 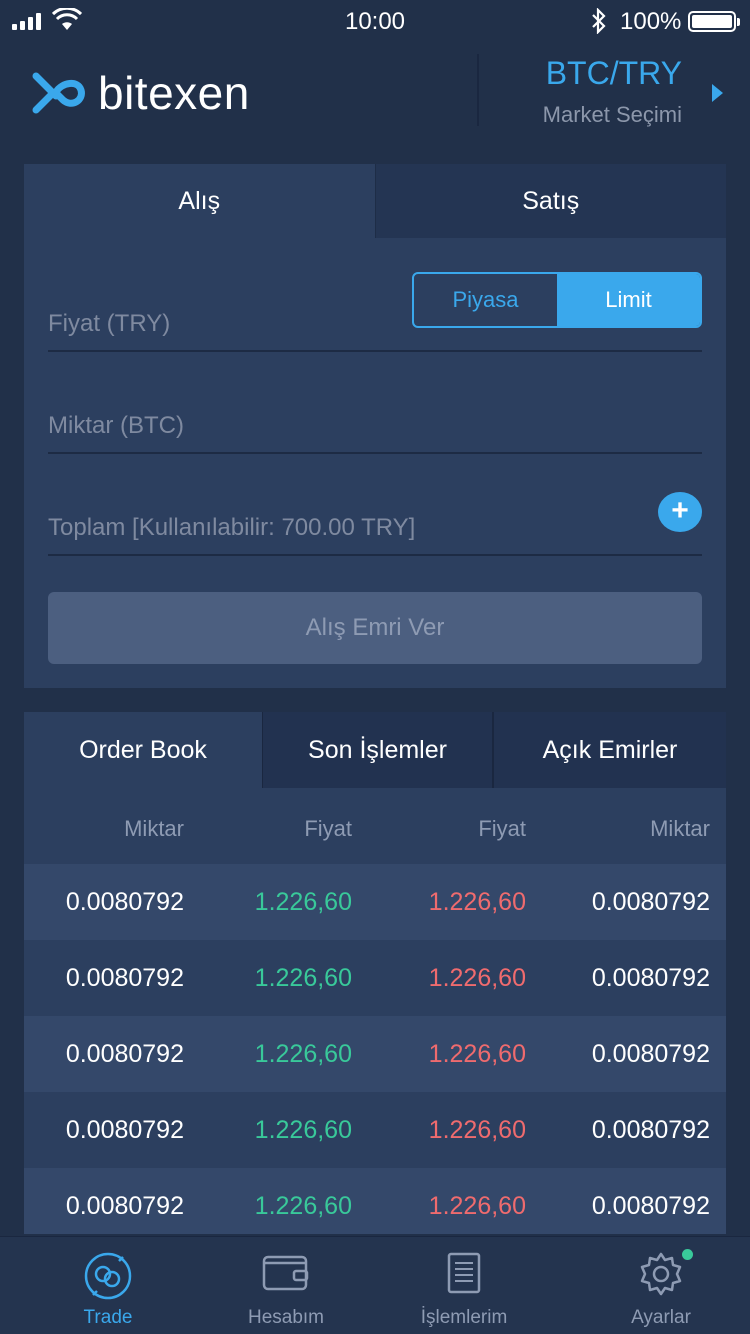 I want to click on order-book-header: Miktar Fiyat Fiyat Miktar, so click(x=375, y=826).